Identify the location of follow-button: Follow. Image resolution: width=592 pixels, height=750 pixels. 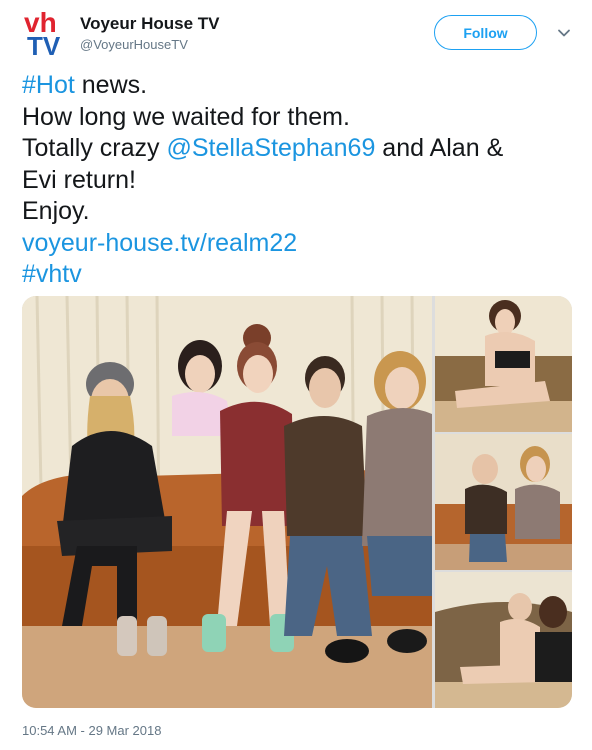
(485, 32).